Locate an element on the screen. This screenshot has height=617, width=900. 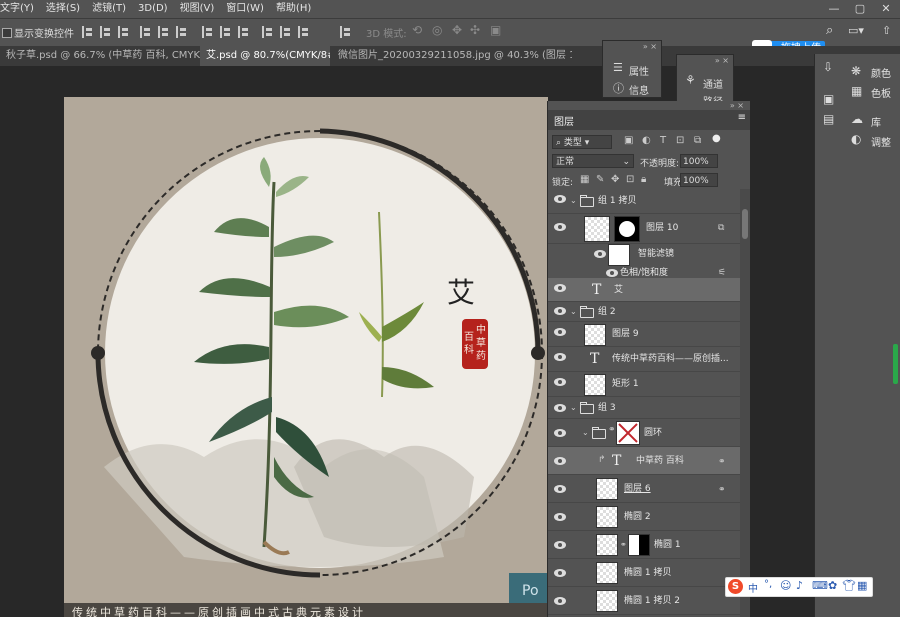
menu-3d: 3D(D) is located at coordinates (153, 9).